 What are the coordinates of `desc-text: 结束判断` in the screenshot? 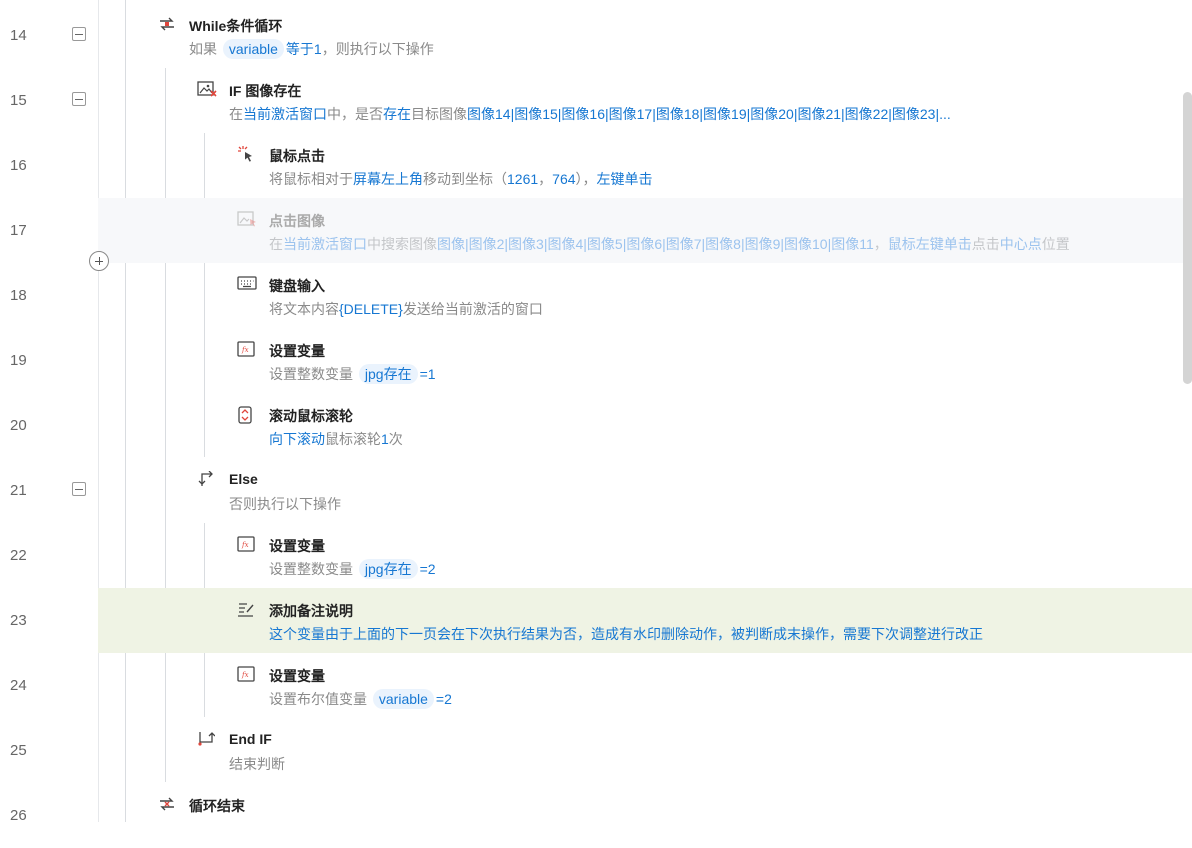 It's located at (257, 764).